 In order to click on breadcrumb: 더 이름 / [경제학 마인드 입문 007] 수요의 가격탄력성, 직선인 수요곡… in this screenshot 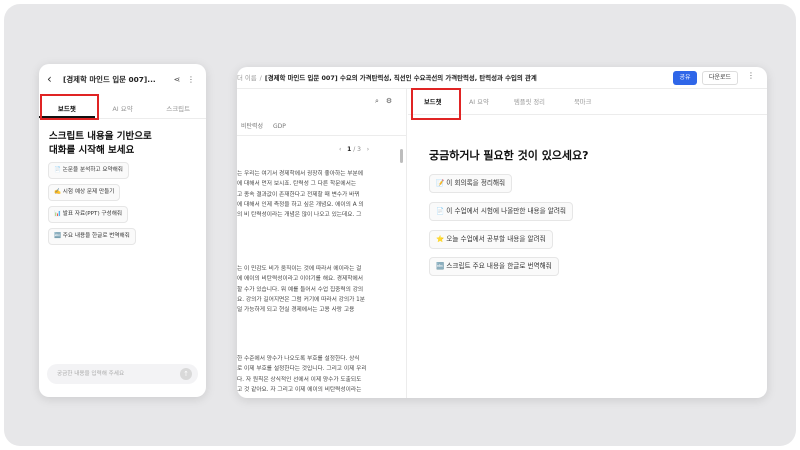, I will do `click(387, 78)`.